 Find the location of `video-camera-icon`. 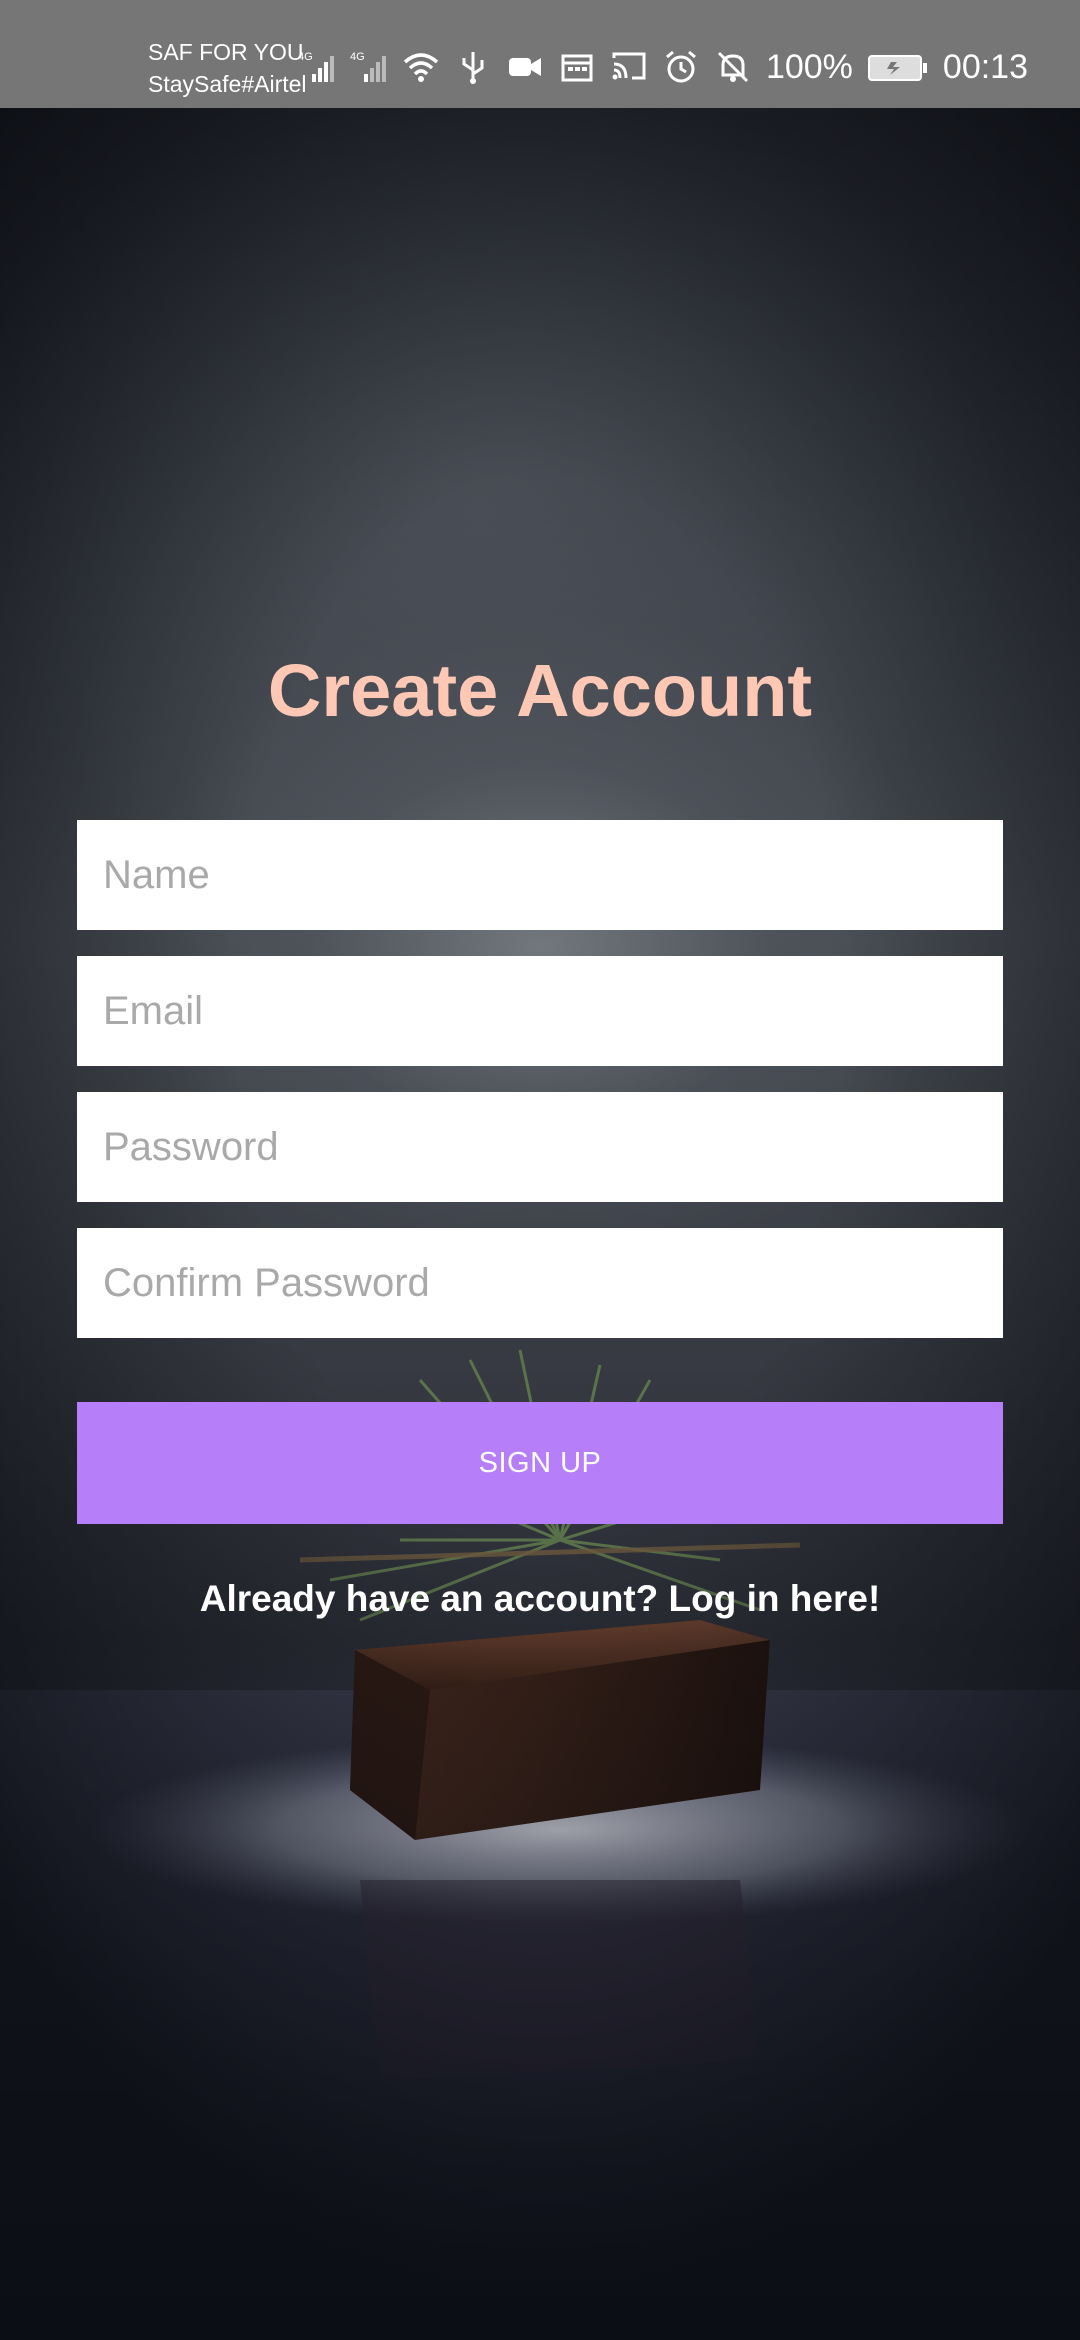

video-camera-icon is located at coordinates (525, 67).